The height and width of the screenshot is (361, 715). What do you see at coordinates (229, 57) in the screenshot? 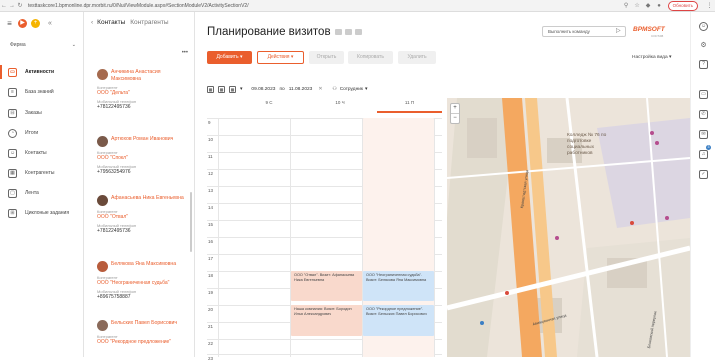
I see `add-button: Добавить ▾` at bounding box center [229, 57].